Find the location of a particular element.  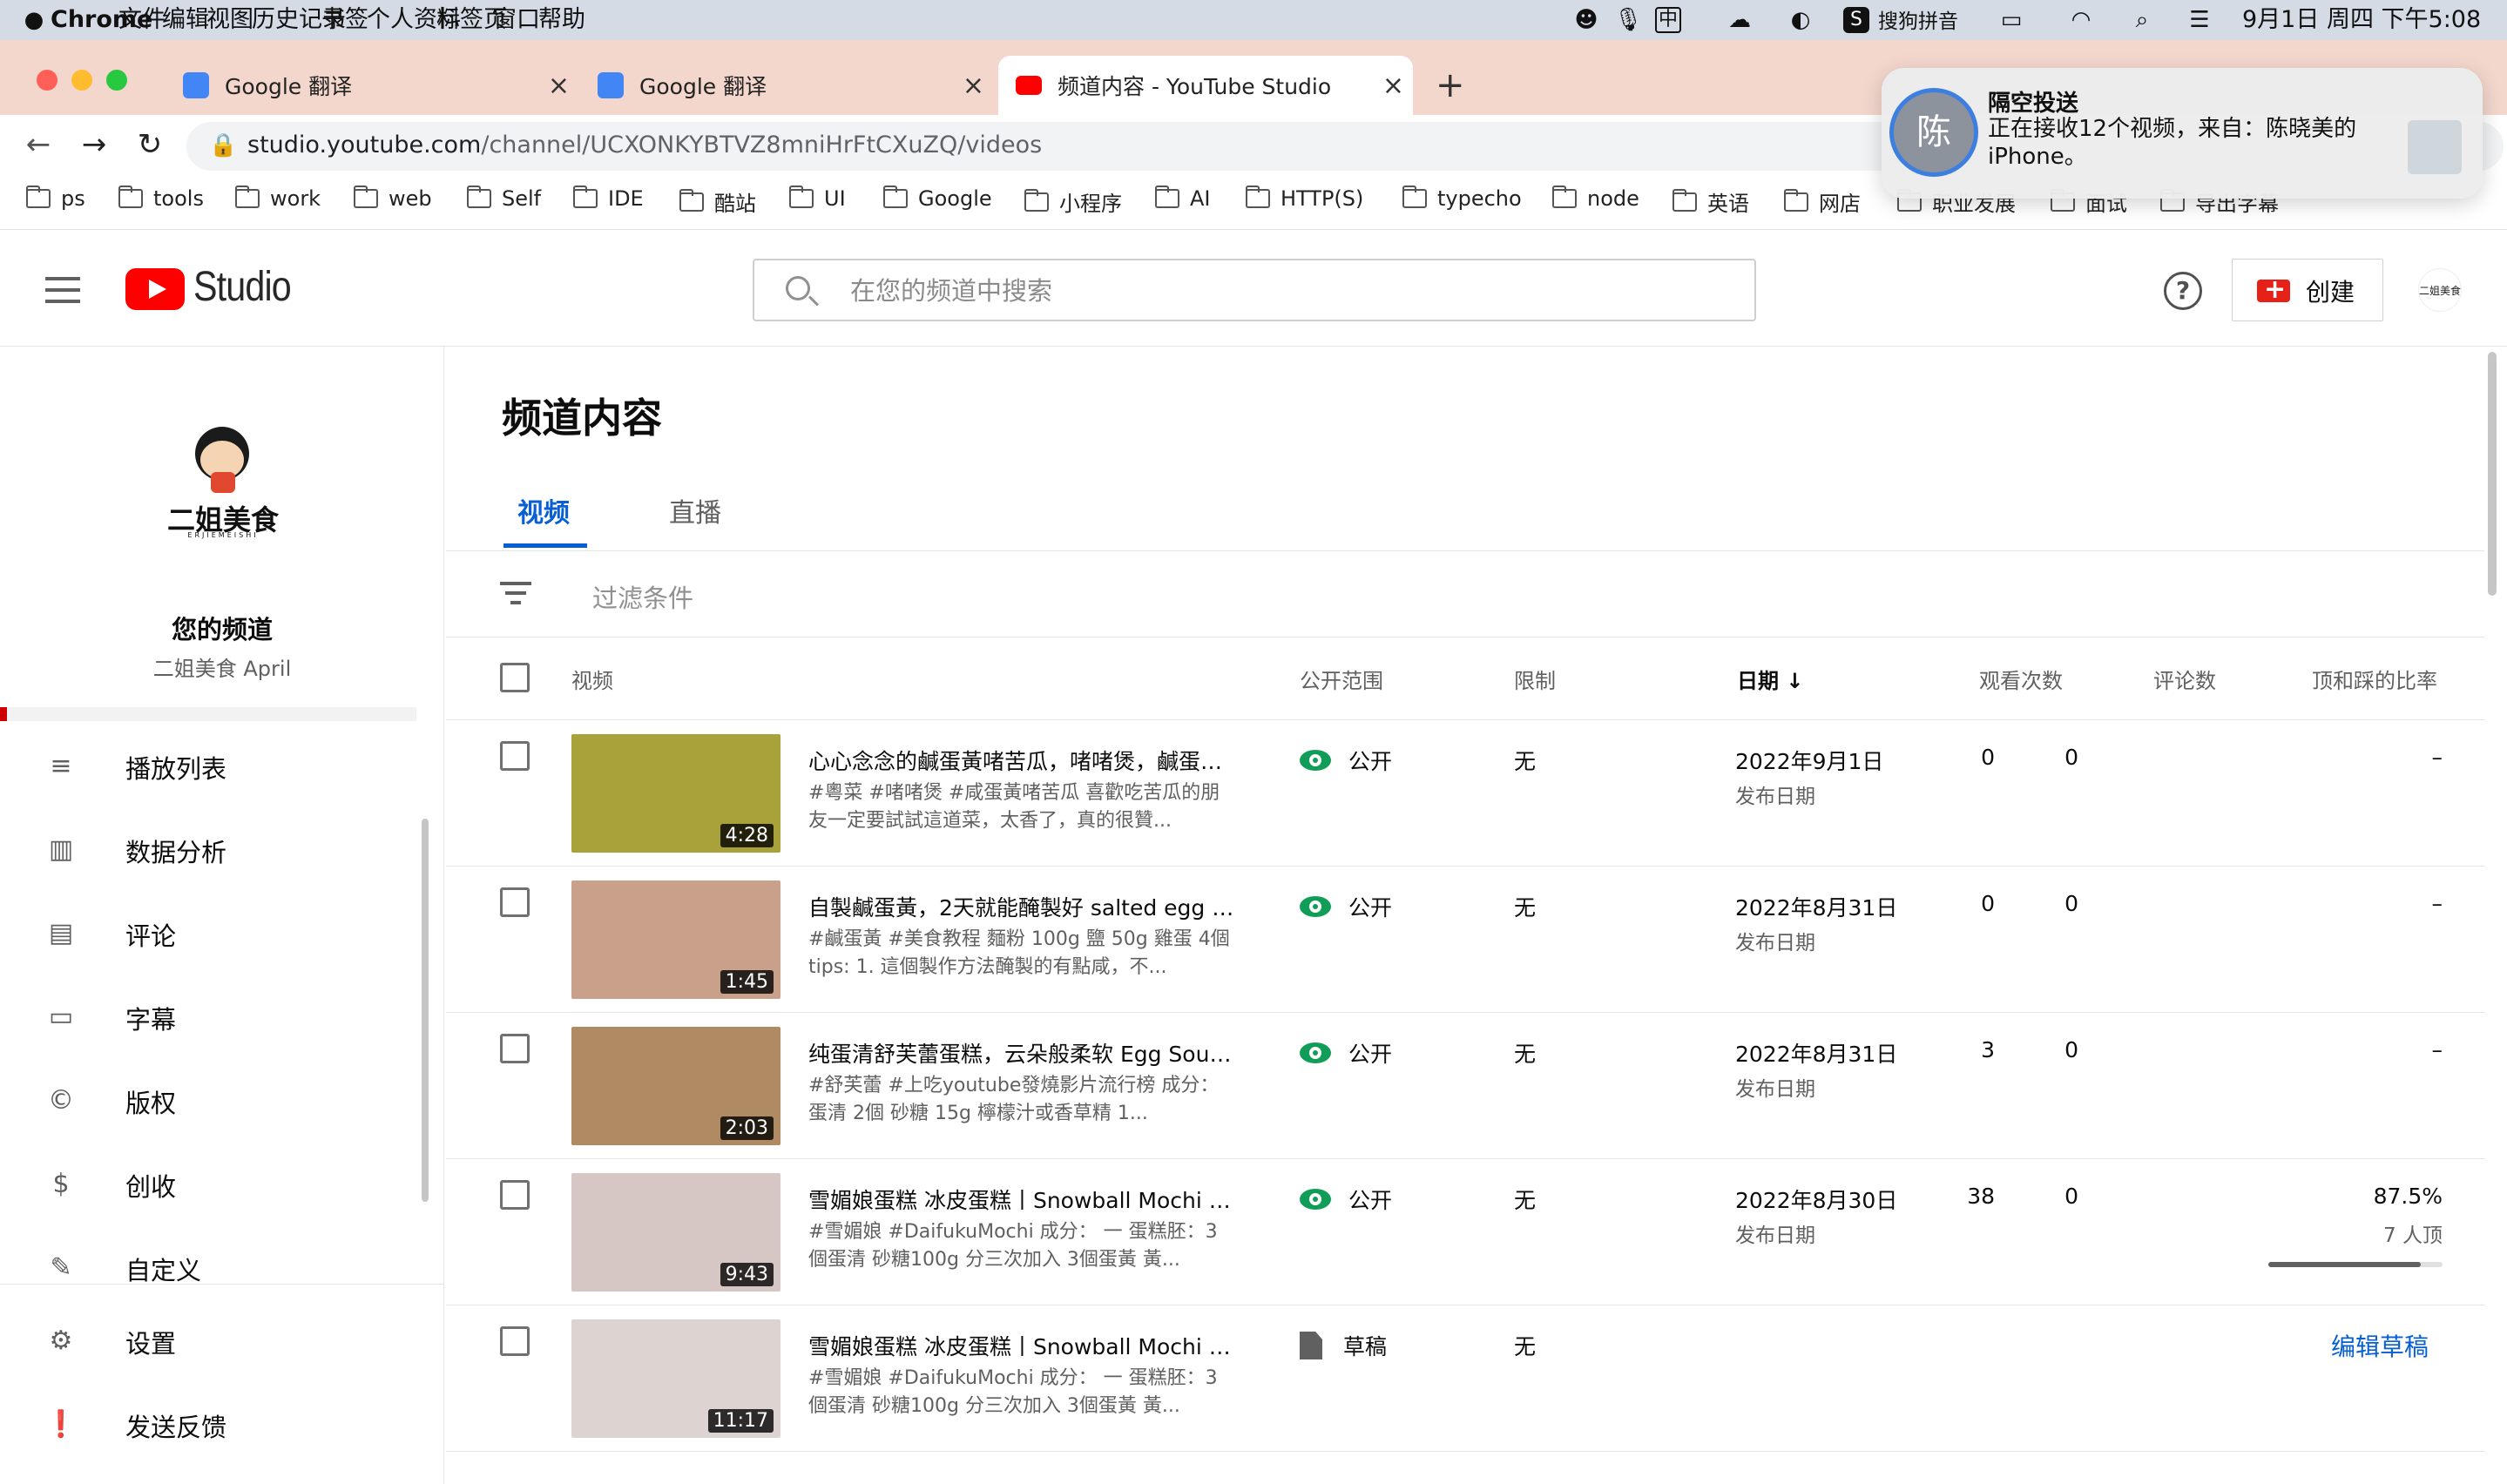

apple-menu-icon: ● is located at coordinates (34, 20).